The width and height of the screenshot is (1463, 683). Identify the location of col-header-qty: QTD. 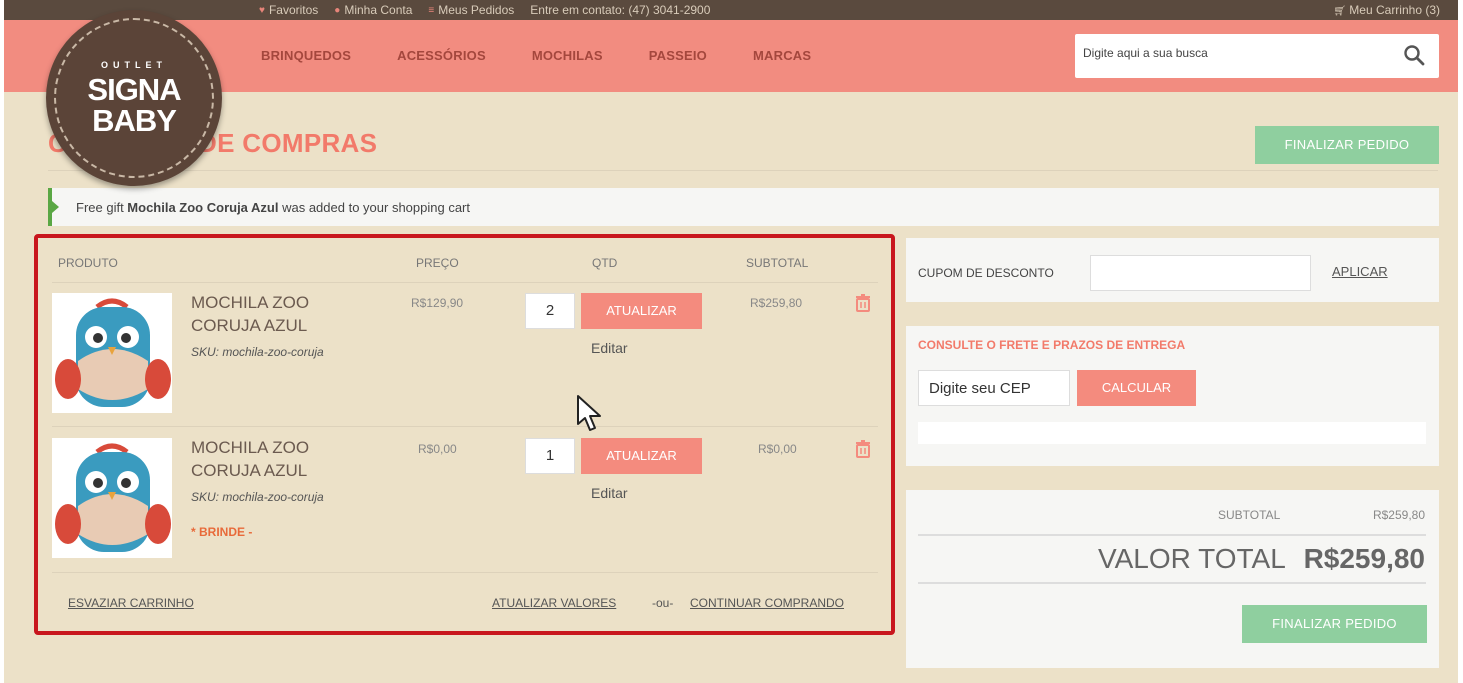
(605, 263).